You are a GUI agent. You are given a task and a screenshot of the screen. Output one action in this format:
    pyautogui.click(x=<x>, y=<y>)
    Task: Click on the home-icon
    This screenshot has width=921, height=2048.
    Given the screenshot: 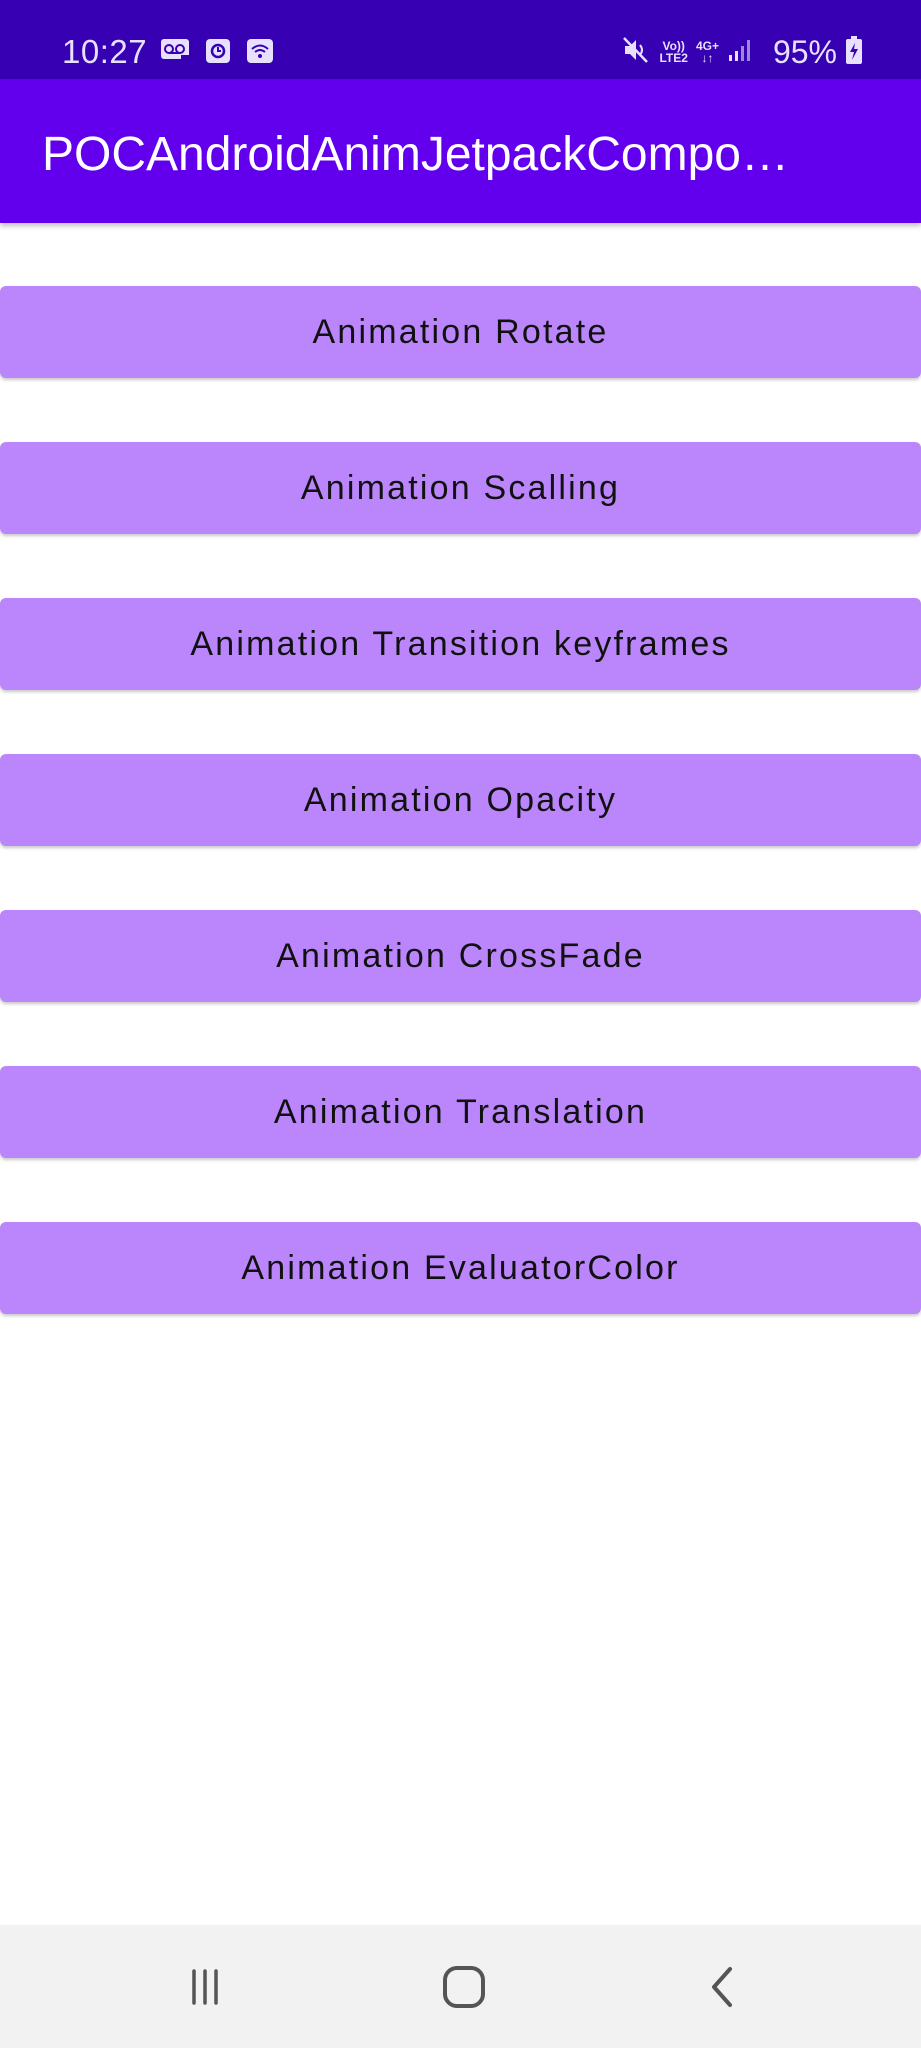 What is the action you would take?
    pyautogui.click(x=464, y=1987)
    